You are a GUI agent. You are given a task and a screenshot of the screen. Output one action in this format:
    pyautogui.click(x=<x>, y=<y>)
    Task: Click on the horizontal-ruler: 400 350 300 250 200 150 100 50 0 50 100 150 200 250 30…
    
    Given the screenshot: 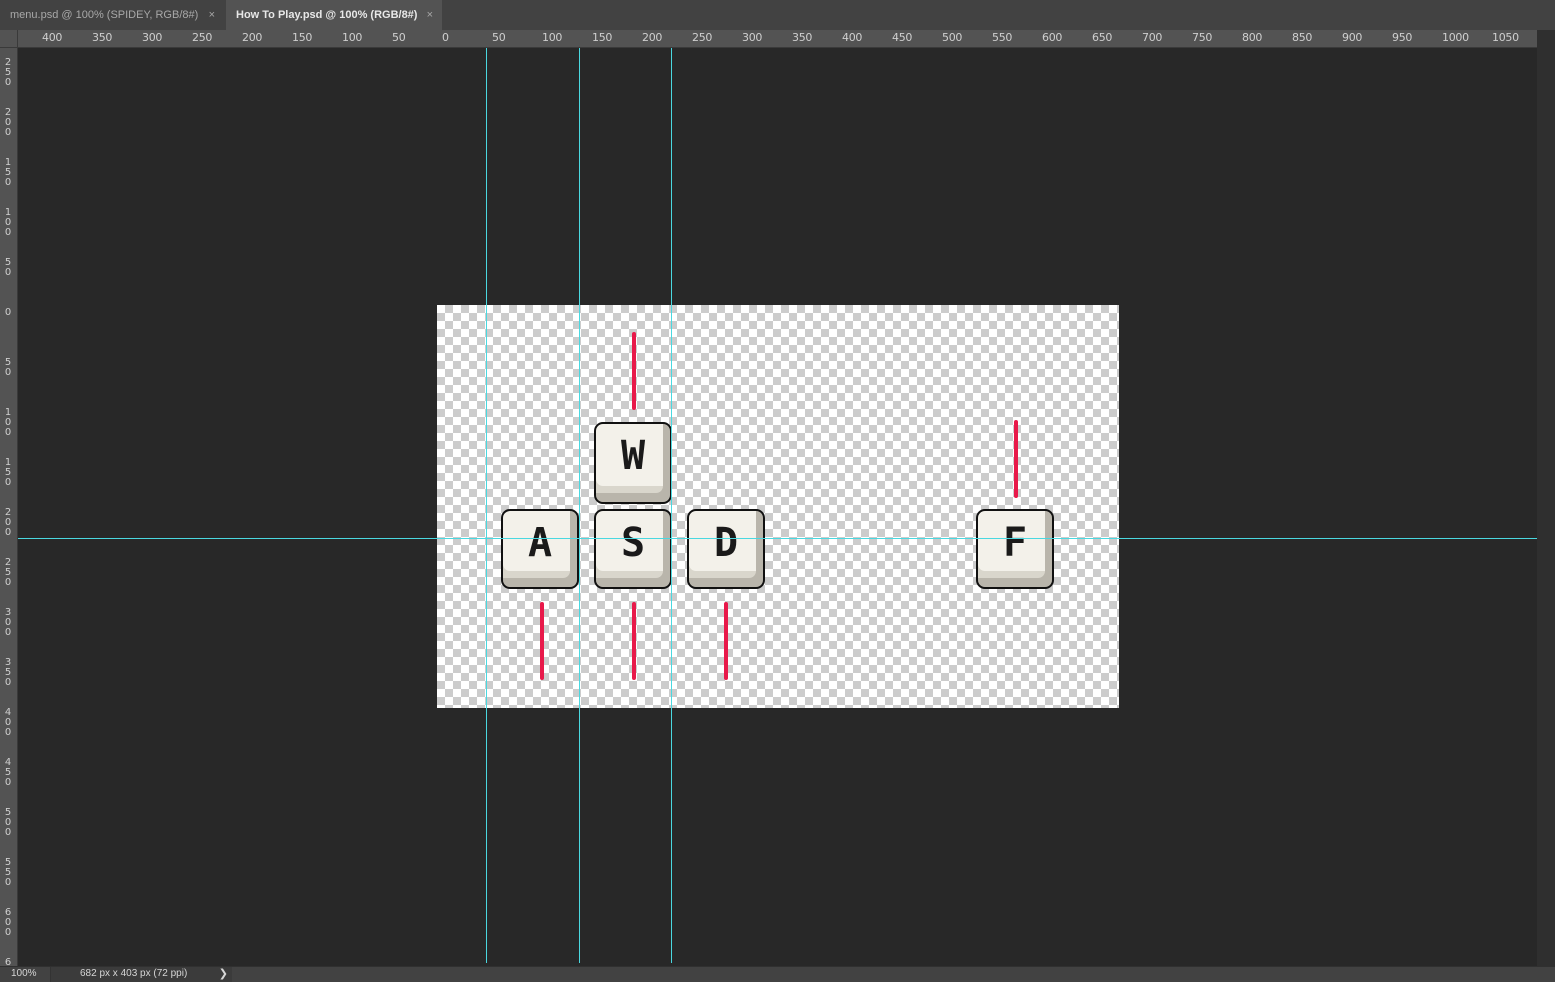 What is the action you would take?
    pyautogui.click(x=786, y=39)
    